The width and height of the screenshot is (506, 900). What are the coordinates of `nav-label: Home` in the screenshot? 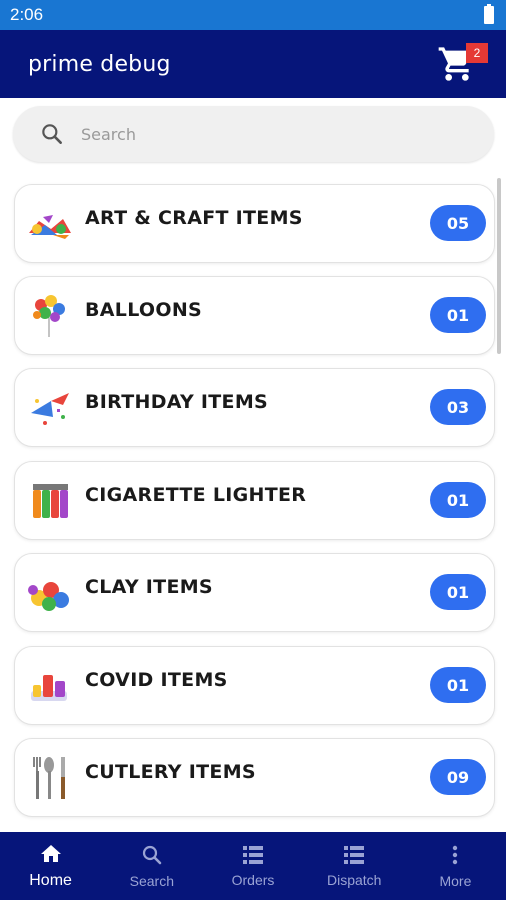 It's located at (50, 880).